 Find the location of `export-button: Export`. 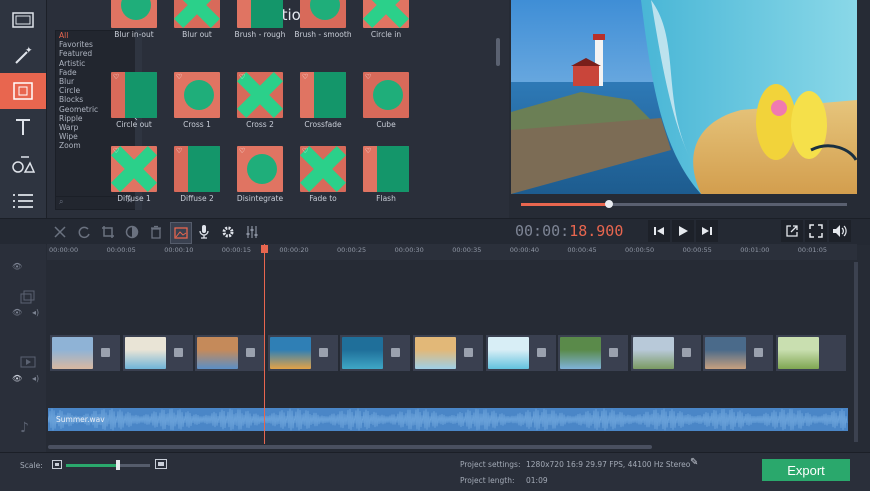

export-button: Export is located at coordinates (806, 470).